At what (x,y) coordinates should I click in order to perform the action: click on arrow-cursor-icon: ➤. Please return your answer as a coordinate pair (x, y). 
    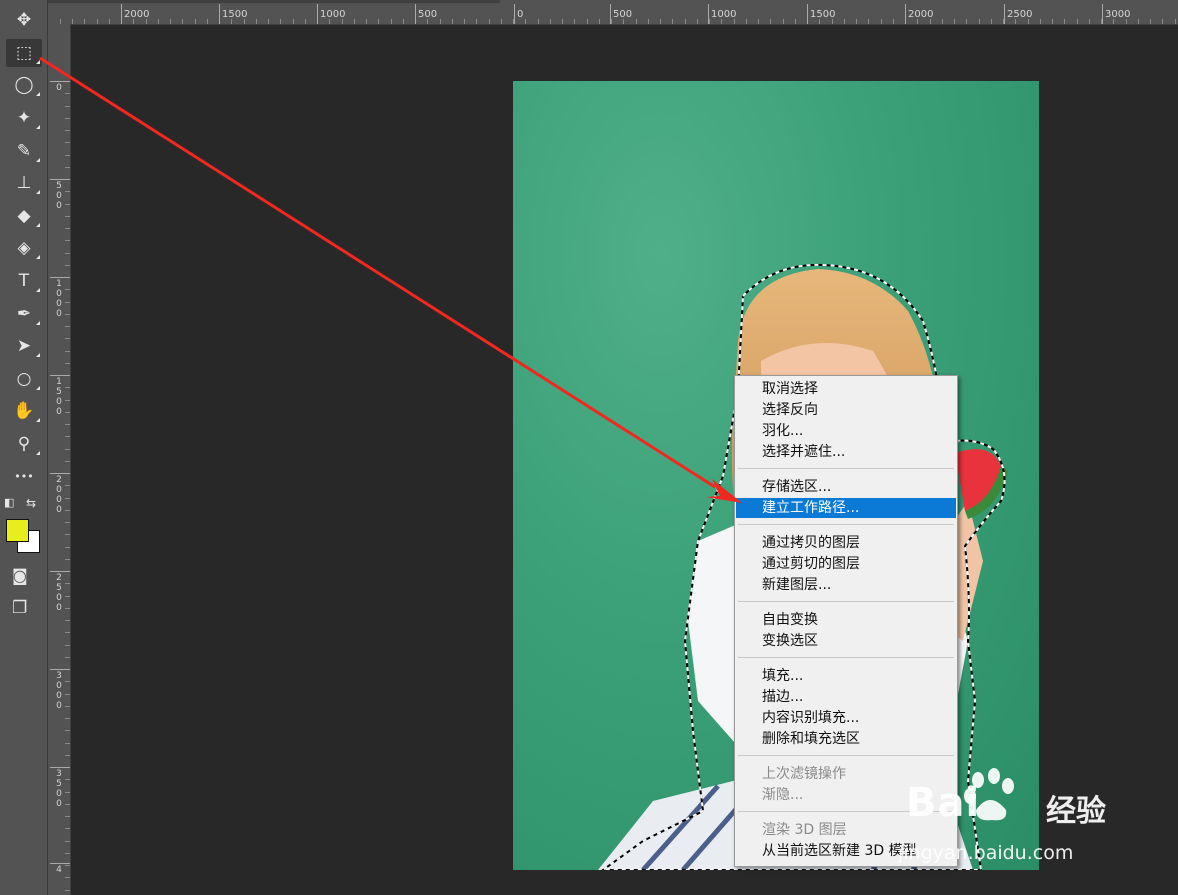
    Looking at the image, I should click on (24, 346).